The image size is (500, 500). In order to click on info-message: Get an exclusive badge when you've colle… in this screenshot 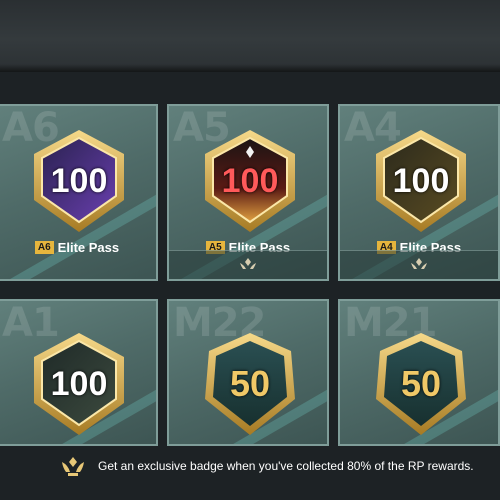, I will do `click(286, 466)`.